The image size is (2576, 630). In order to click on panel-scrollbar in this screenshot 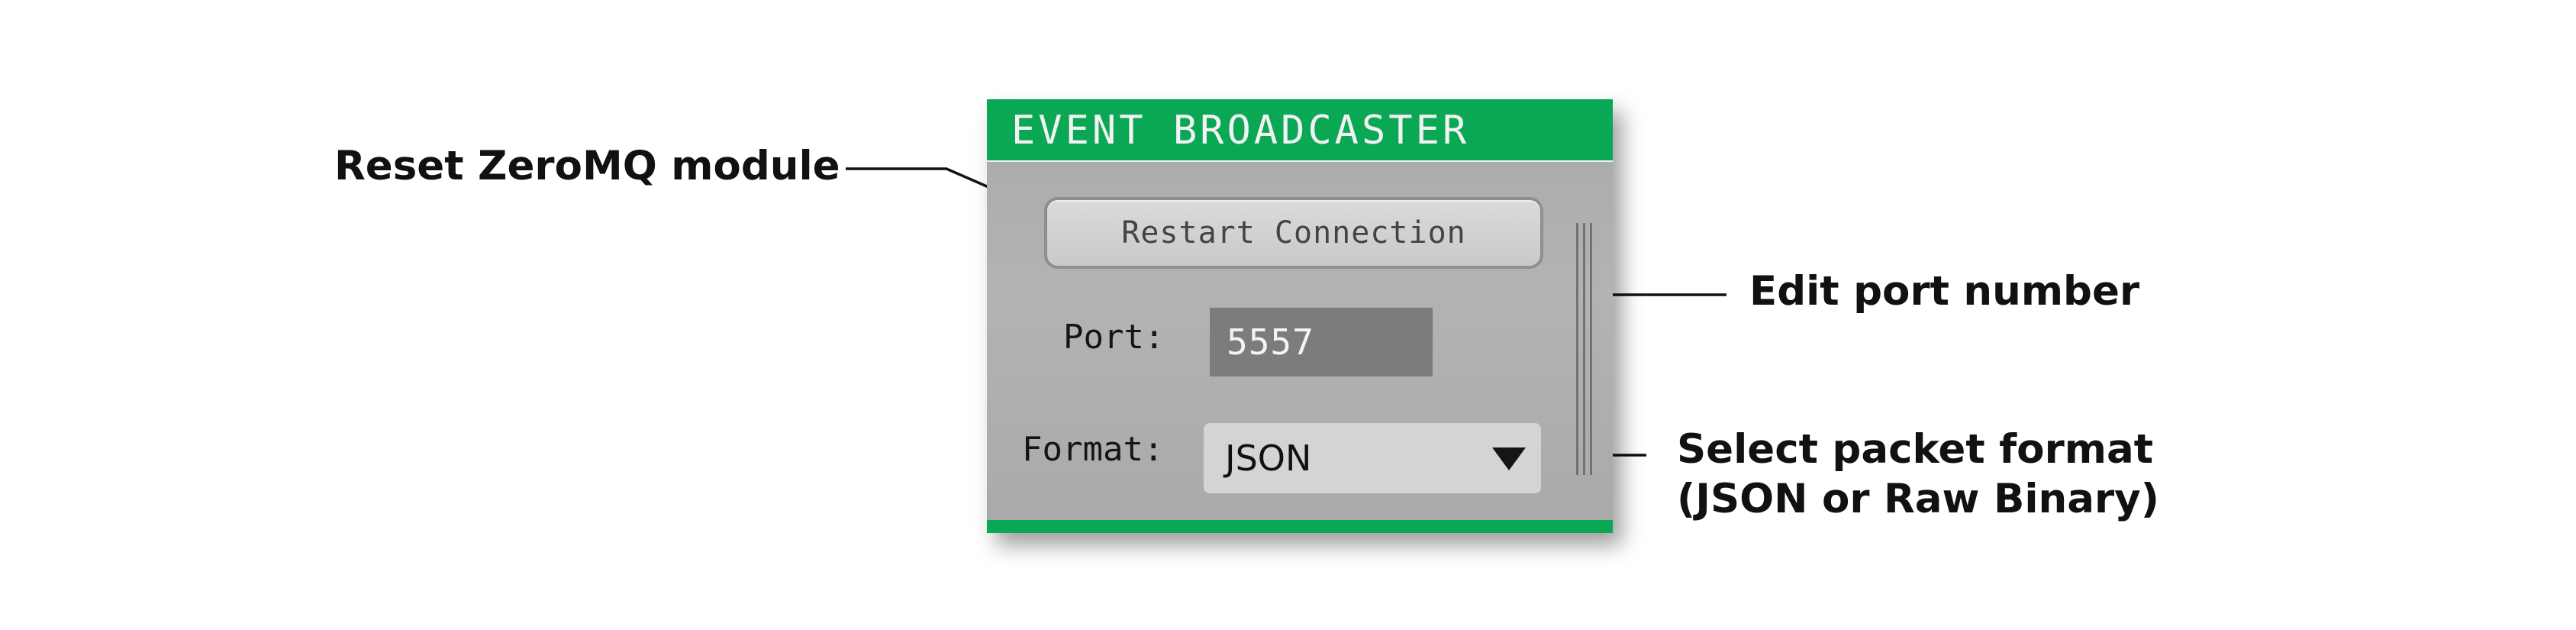, I will do `click(1584, 349)`.